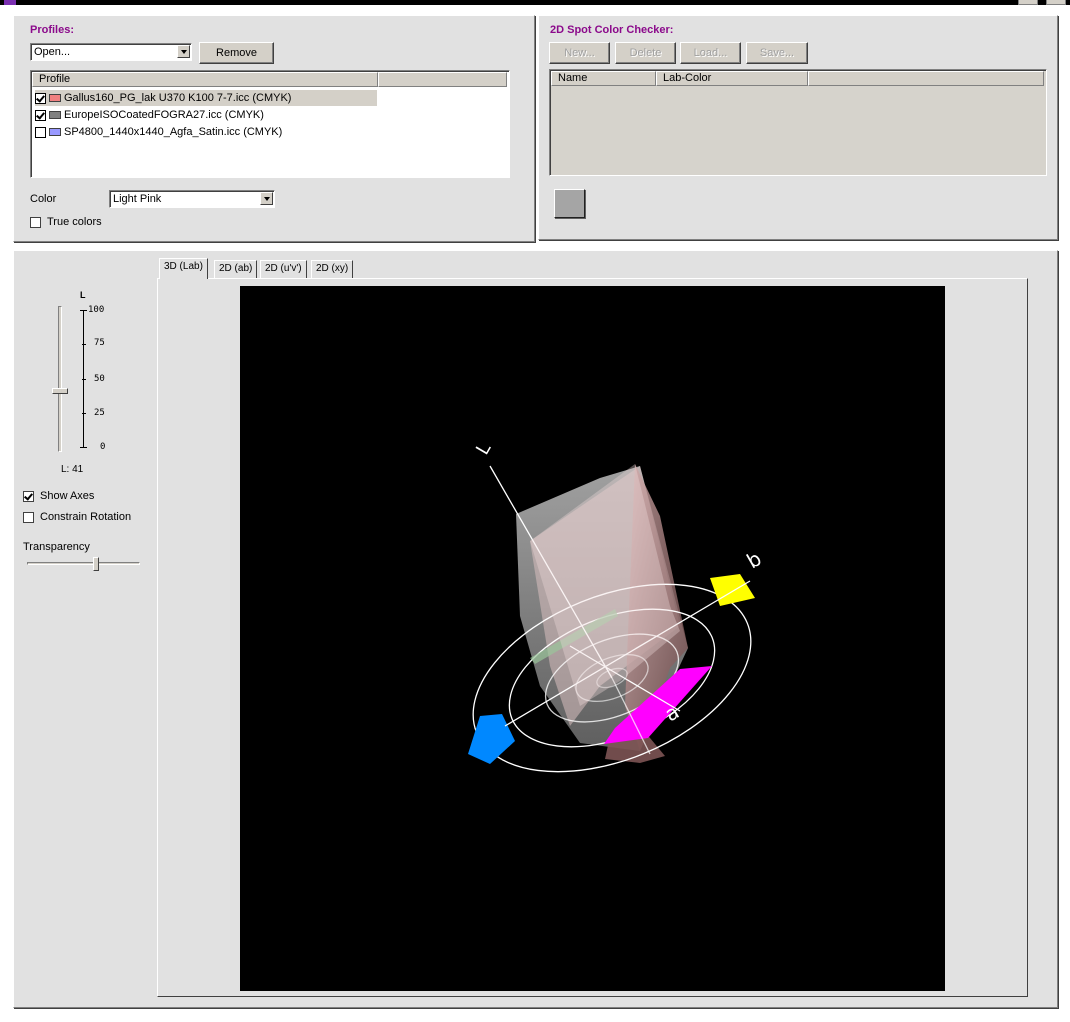  I want to click on app-icon, so click(10, 2).